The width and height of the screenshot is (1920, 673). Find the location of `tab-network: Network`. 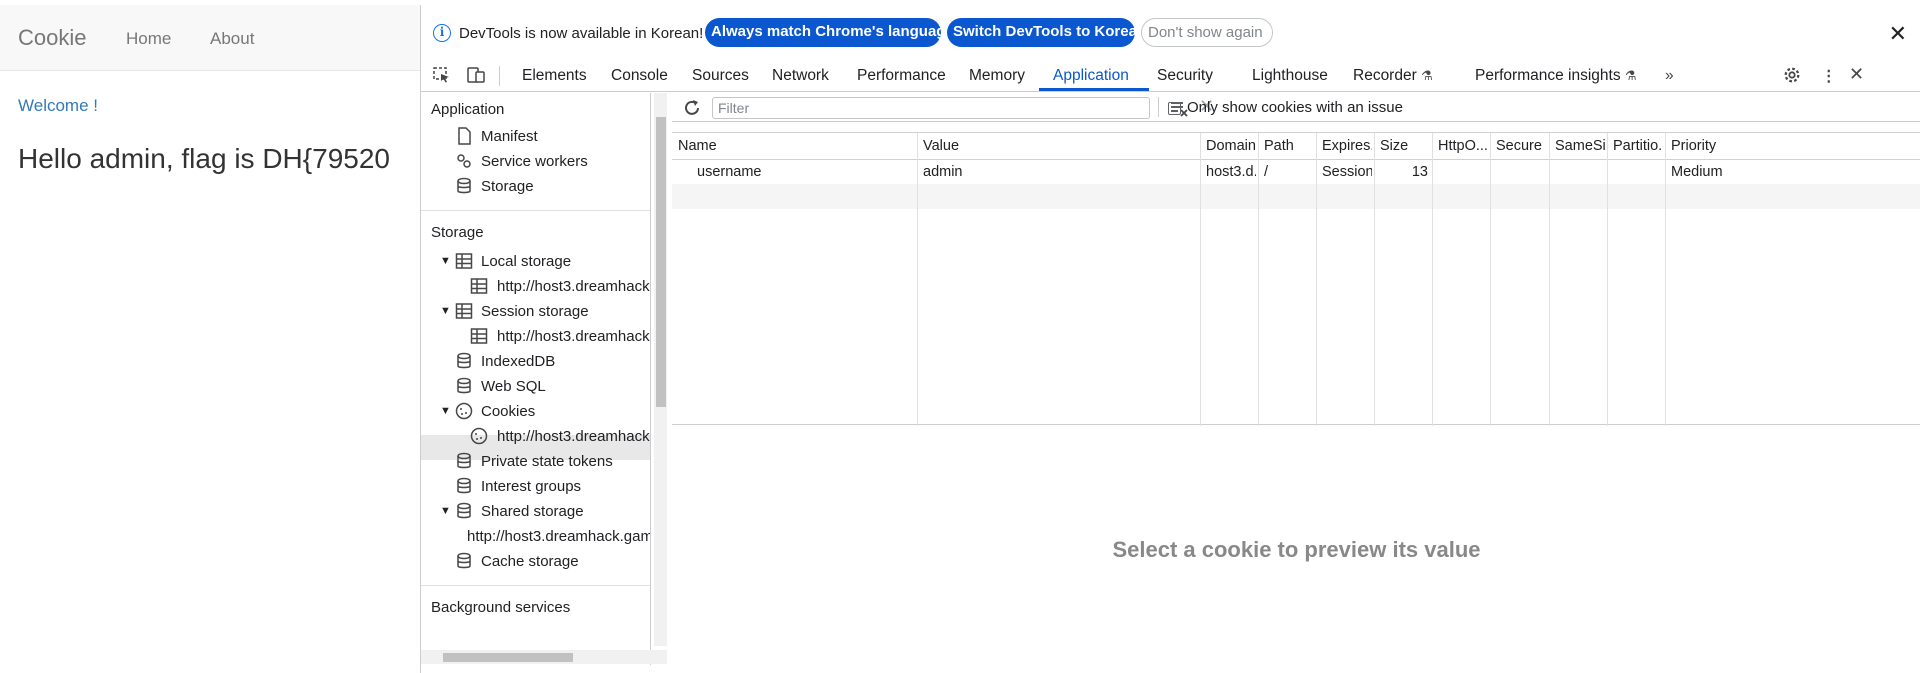

tab-network: Network is located at coordinates (800, 76).